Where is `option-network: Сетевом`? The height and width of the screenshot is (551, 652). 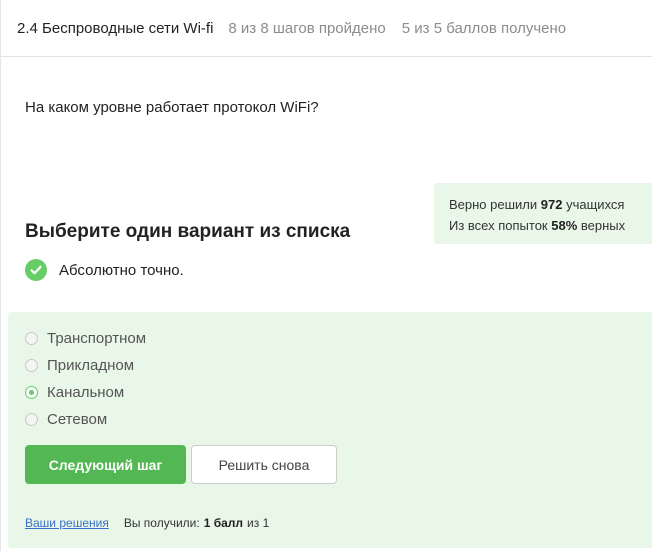
option-network: Сетевом is located at coordinates (66, 419).